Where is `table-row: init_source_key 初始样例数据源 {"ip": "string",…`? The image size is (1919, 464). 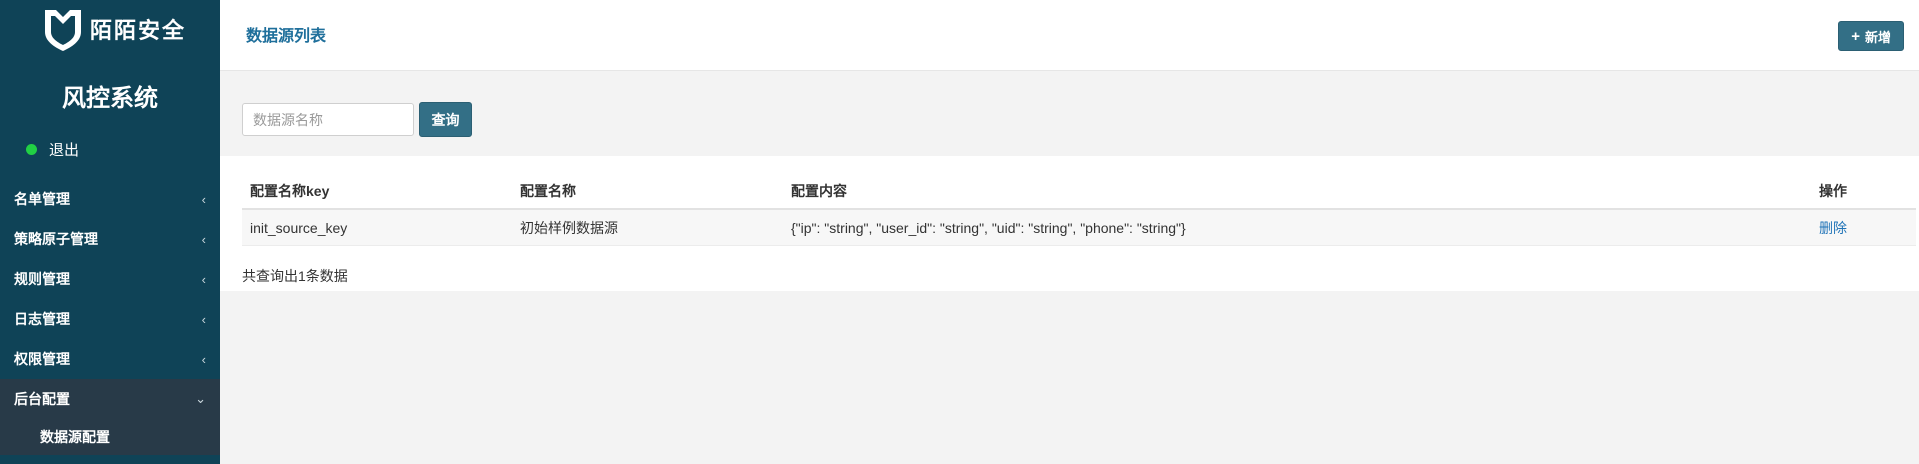
table-row: init_source_key 初始样例数据源 {"ip": "string",… is located at coordinates (1079, 228).